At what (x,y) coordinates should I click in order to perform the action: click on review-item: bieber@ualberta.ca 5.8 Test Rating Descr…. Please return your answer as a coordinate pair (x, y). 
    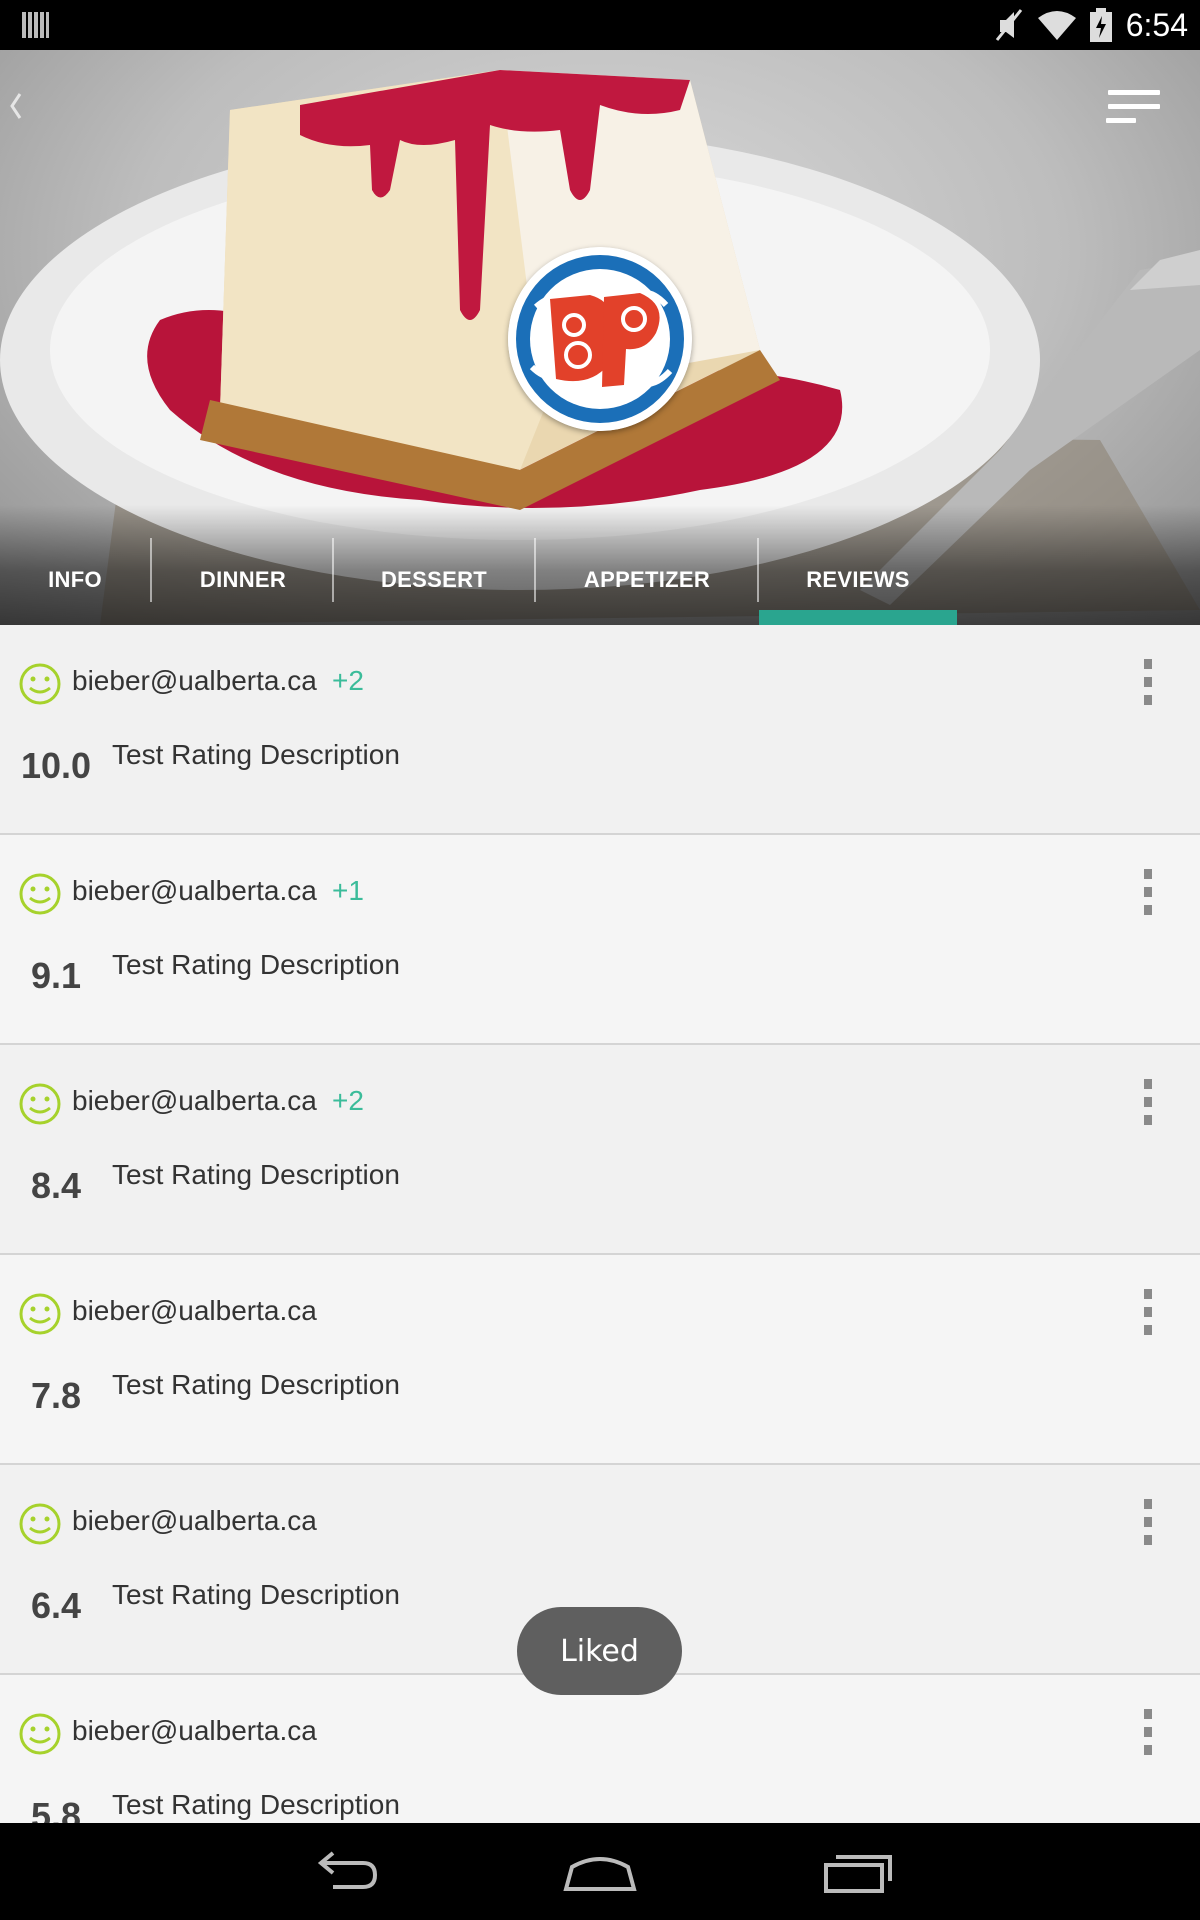
    Looking at the image, I should click on (600, 1749).